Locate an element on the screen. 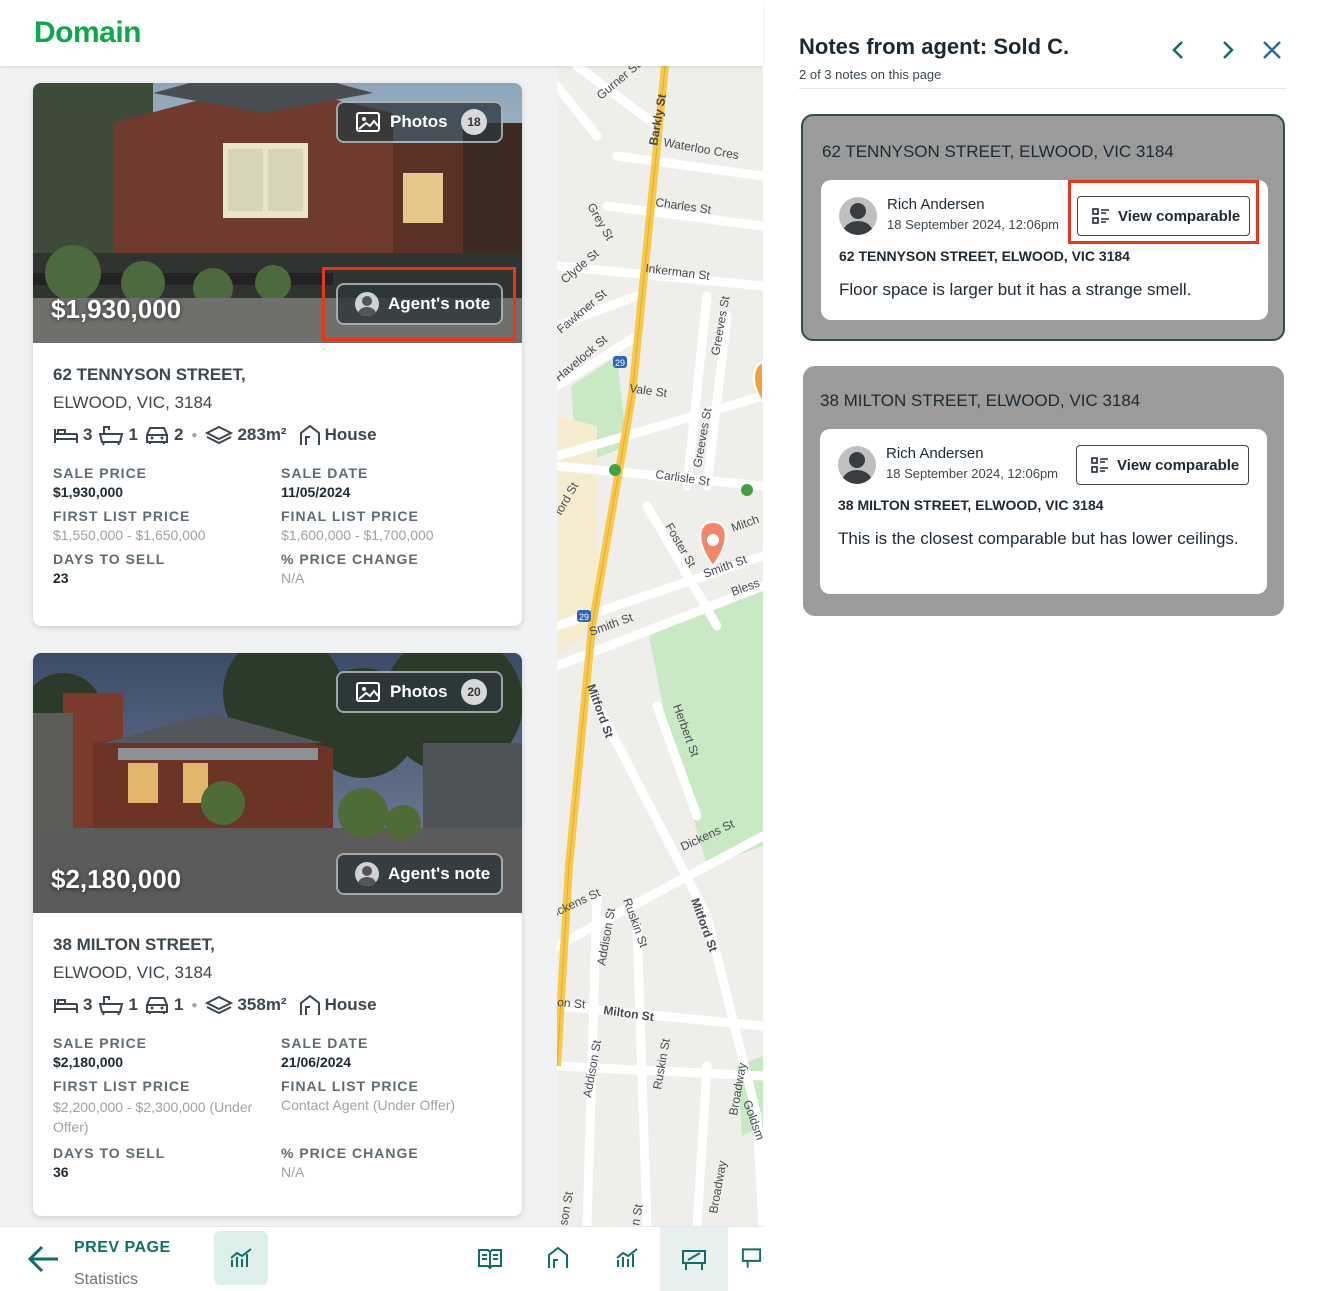 This screenshot has width=1320, height=1291. chevron-right-icon is located at coordinates (1228, 50).